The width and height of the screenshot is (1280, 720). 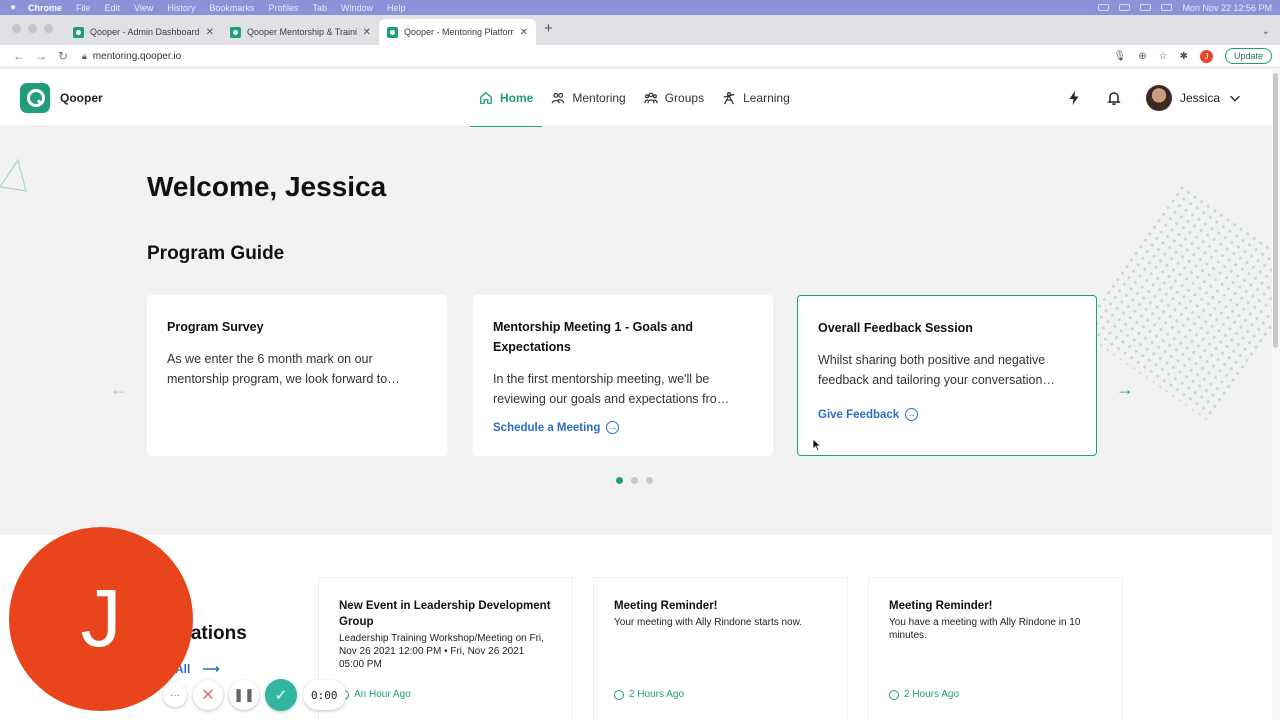 I want to click on chevron-down-icon, so click(x=1235, y=98).